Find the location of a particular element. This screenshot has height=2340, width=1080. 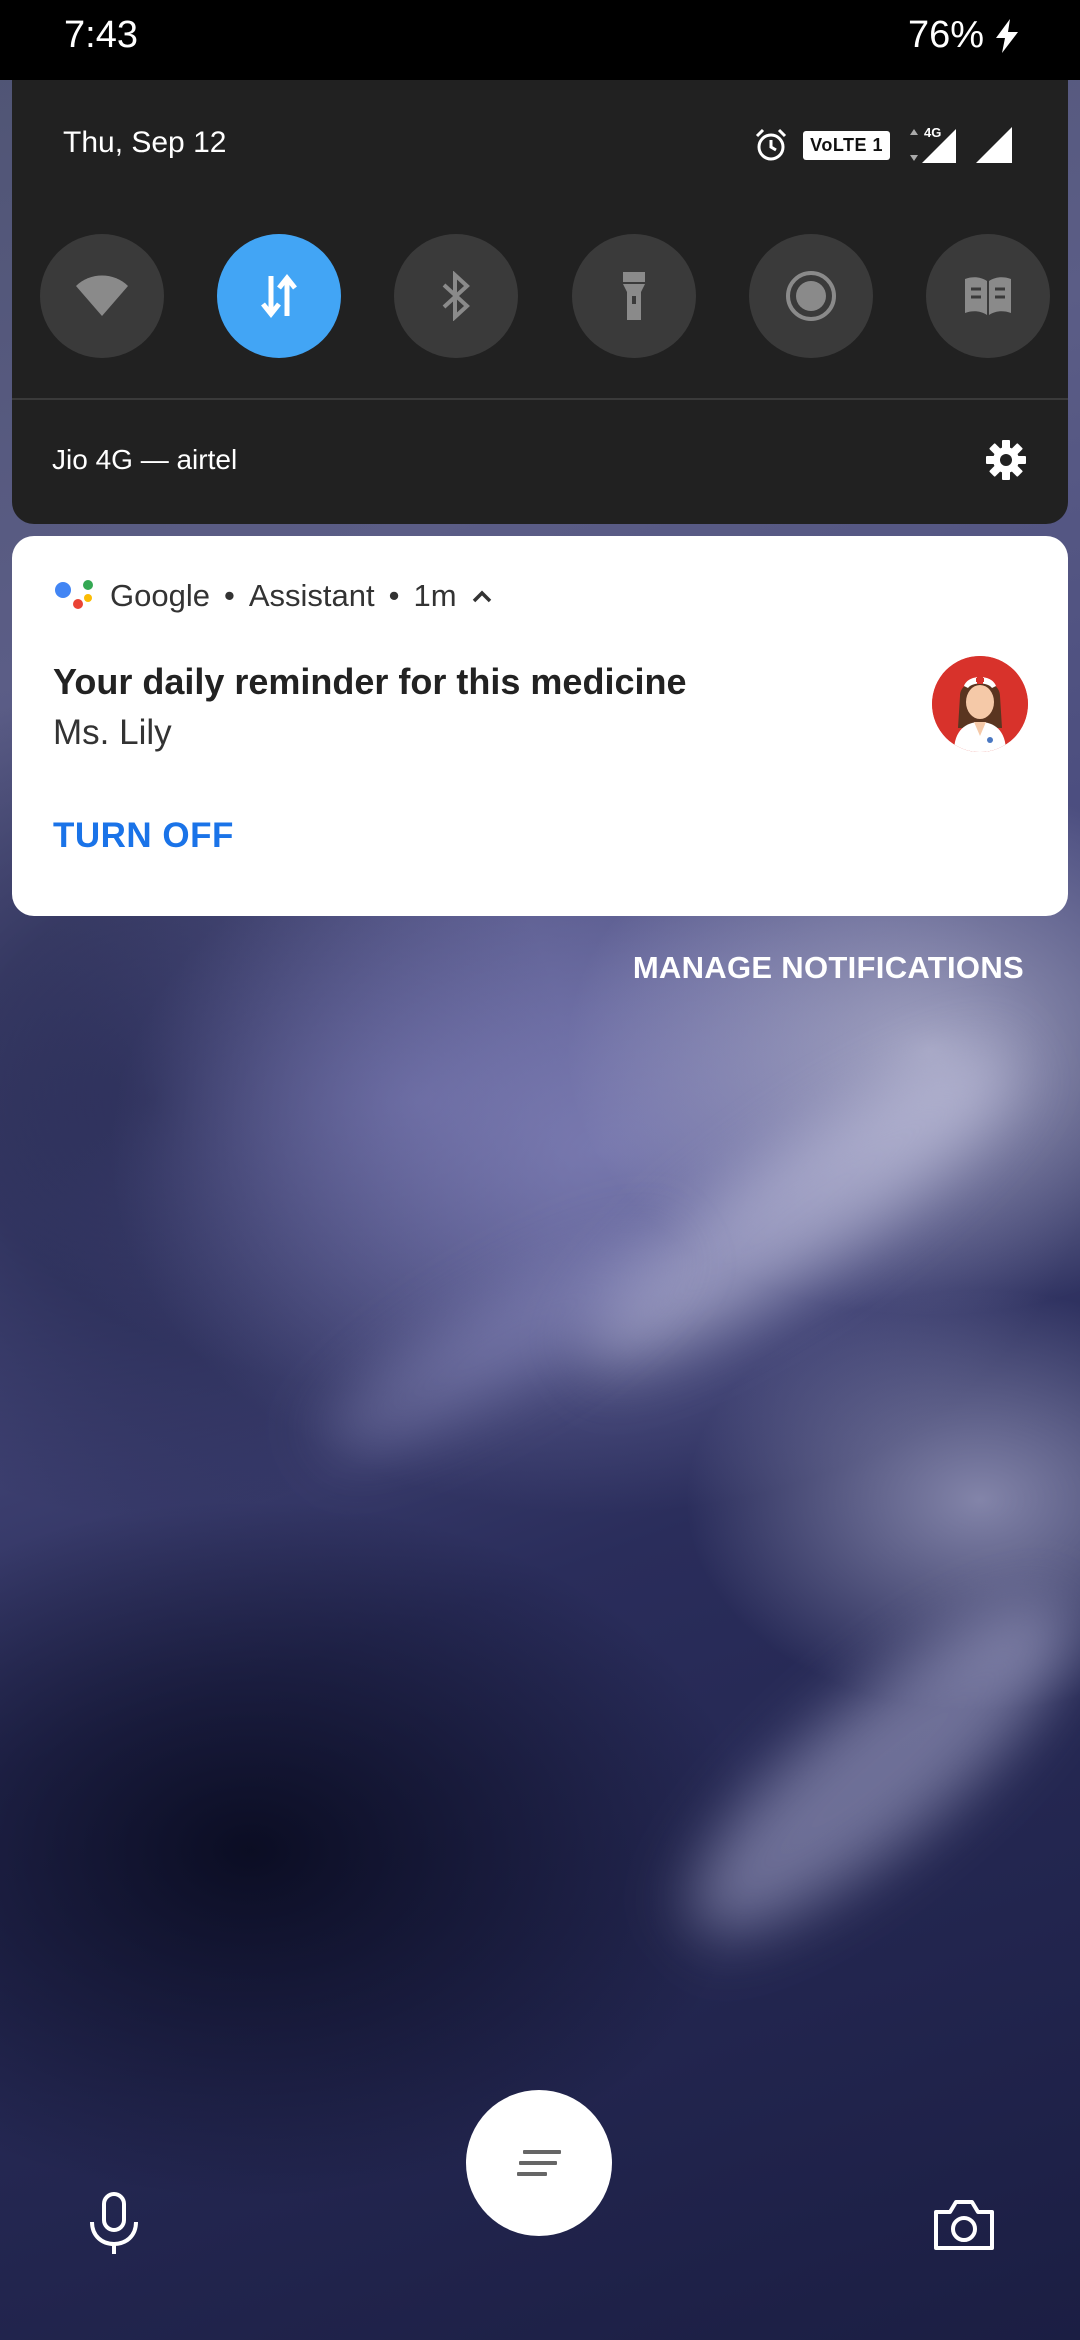

book-icon is located at coordinates (987, 296).